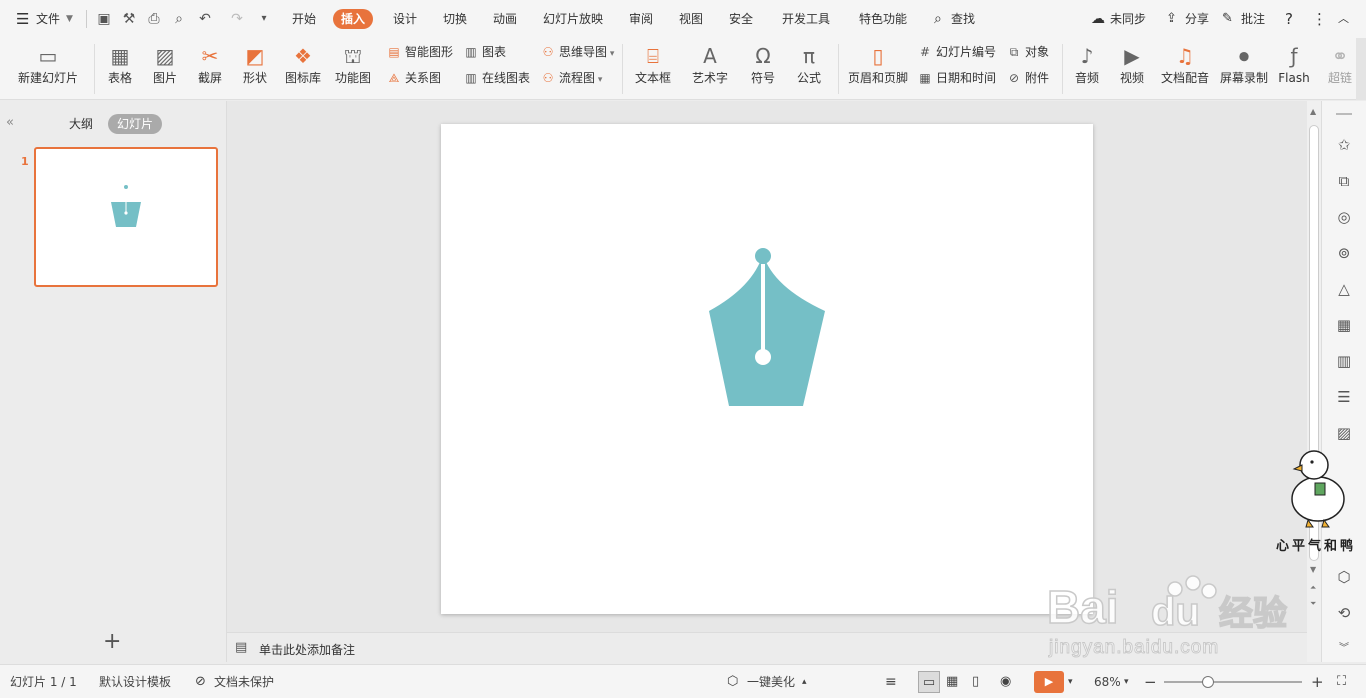 This screenshot has height=698, width=1366. What do you see at coordinates (641, 19) in the screenshot?
I see `tab-review: 审阅` at bounding box center [641, 19].